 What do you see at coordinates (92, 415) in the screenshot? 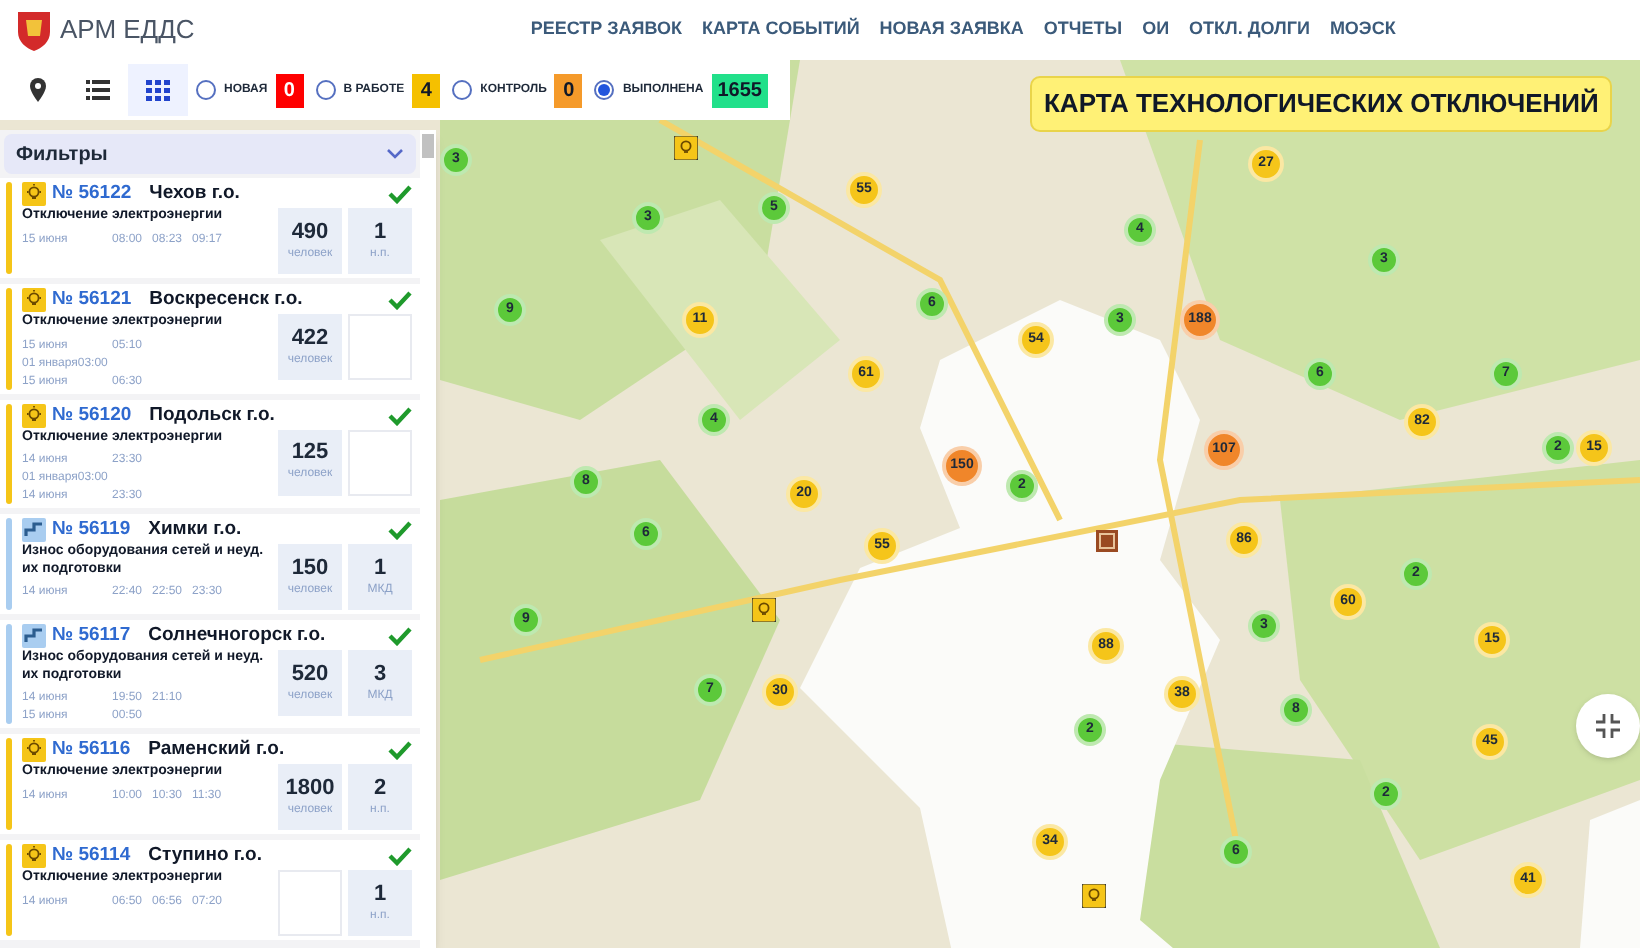
I see `request-number-link: № 56120` at bounding box center [92, 415].